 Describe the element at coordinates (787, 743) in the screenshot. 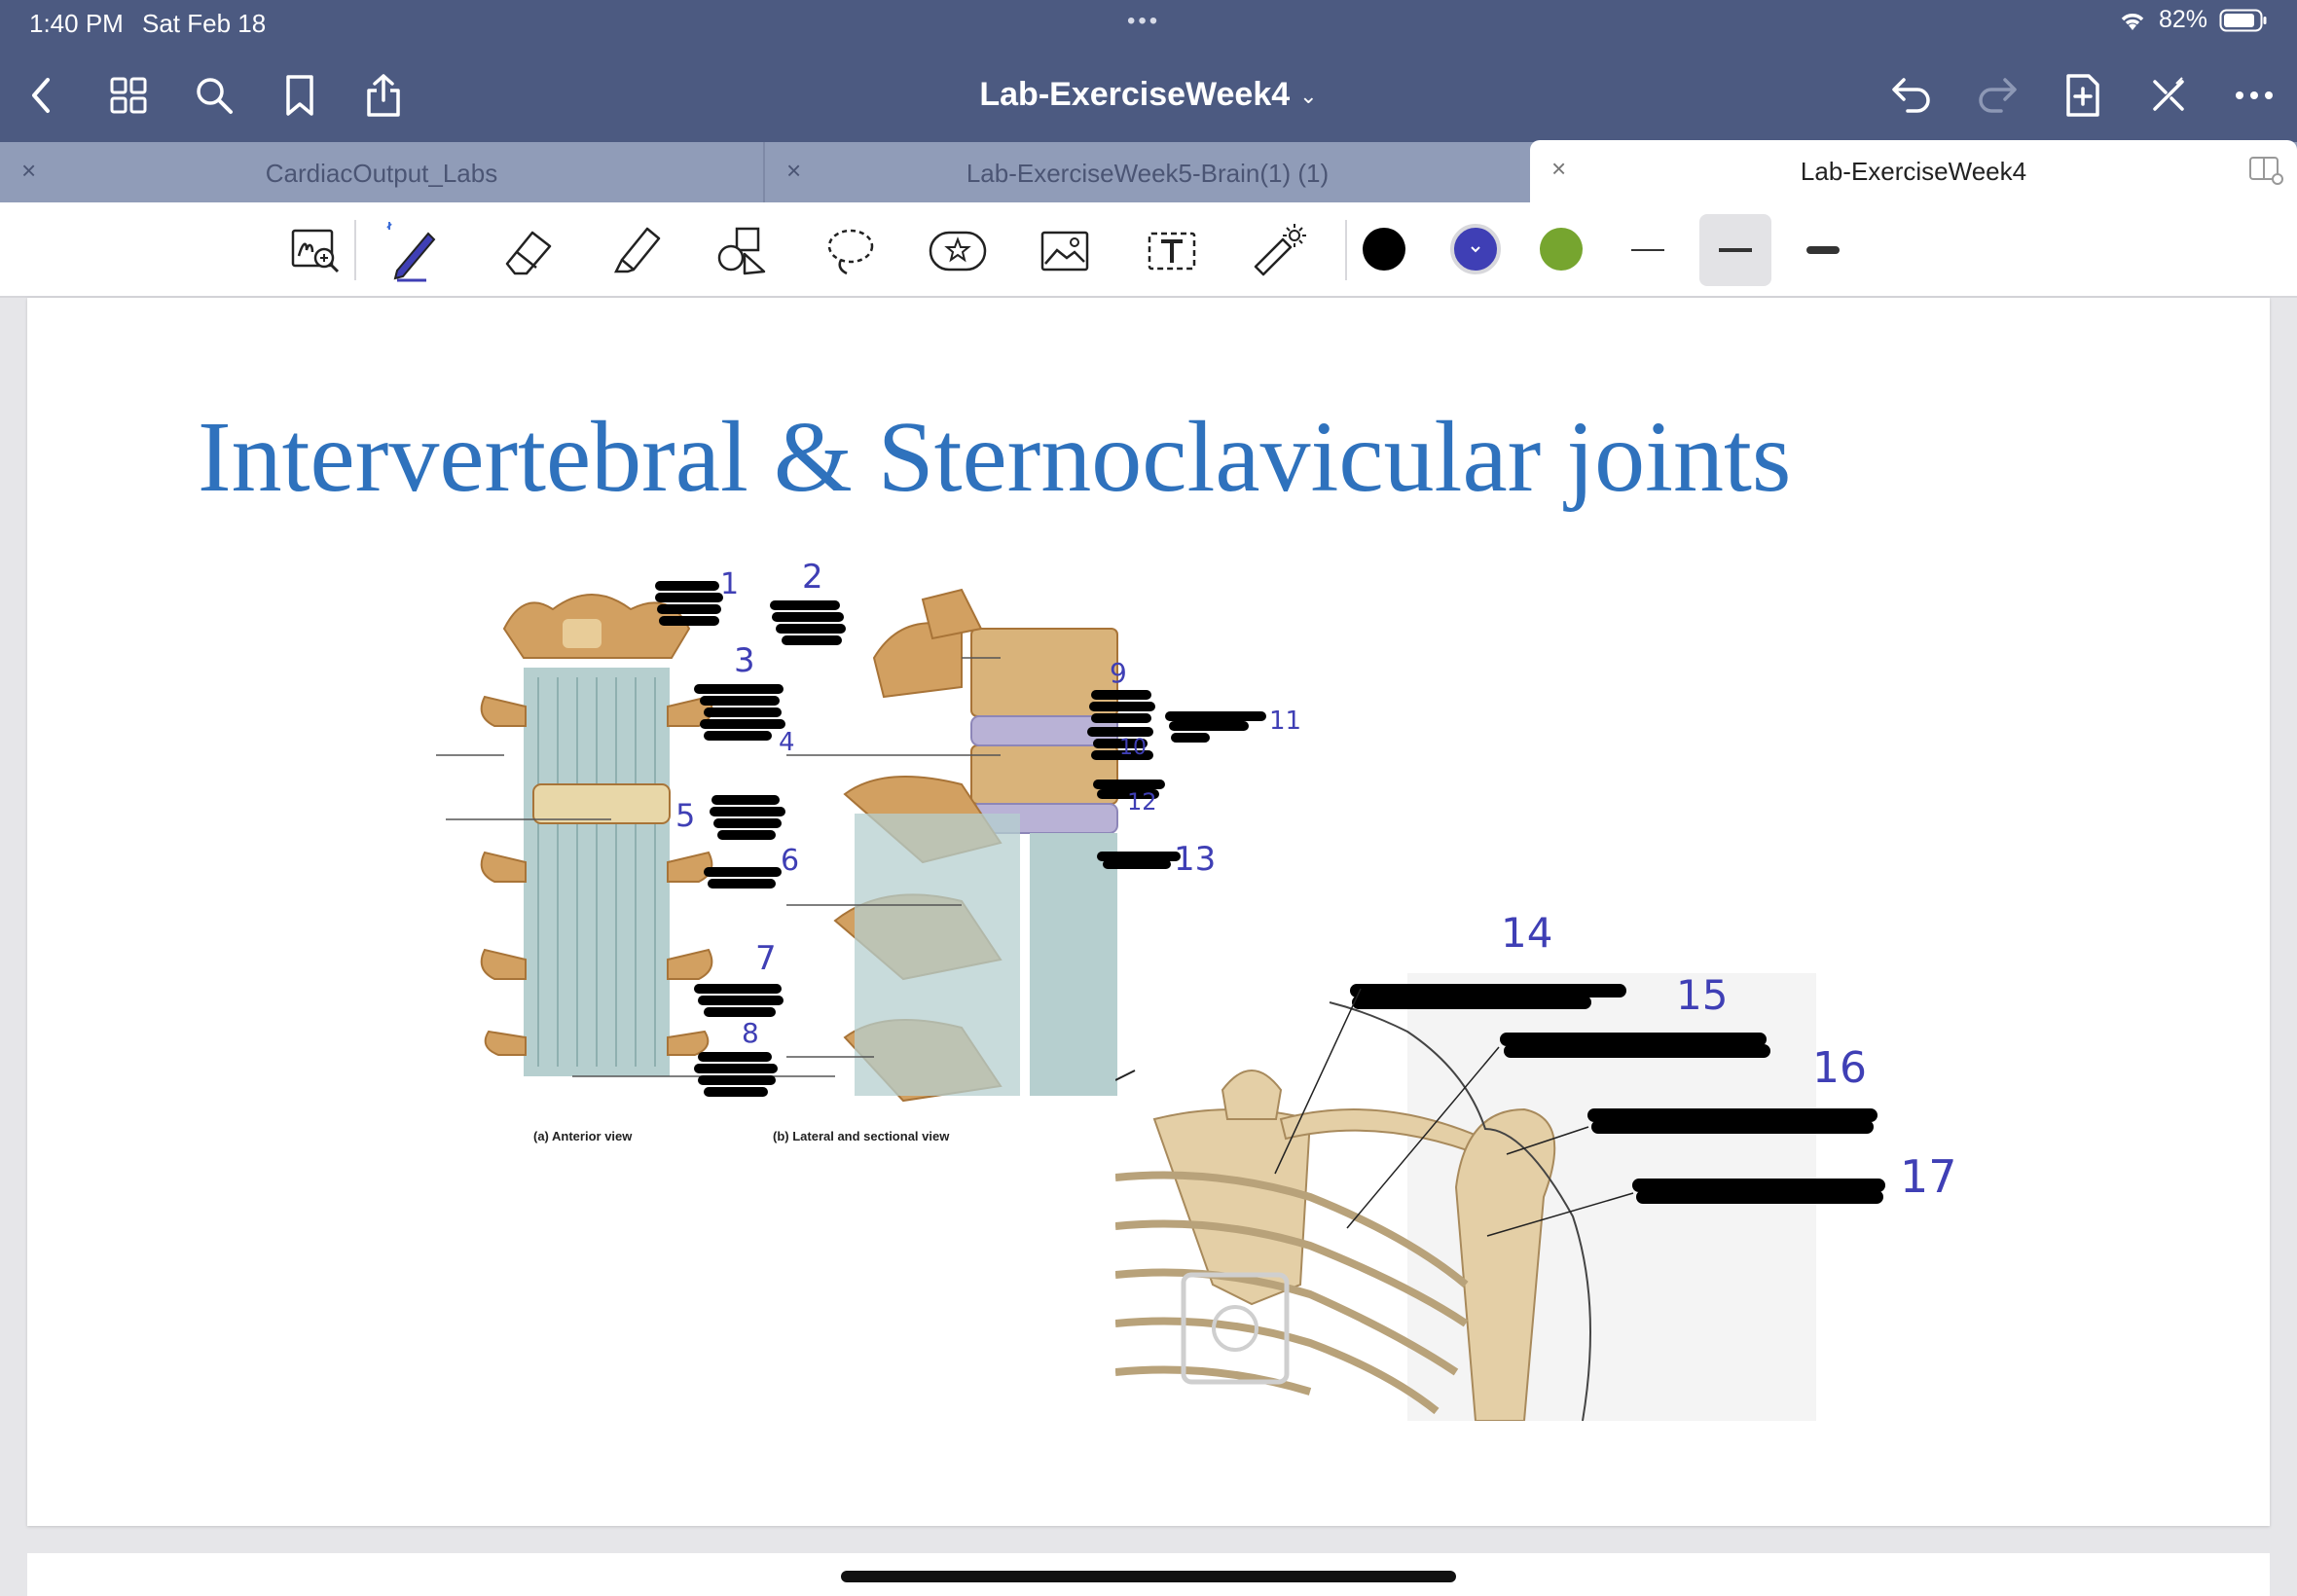

I see `annotation-label-4: 4` at that location.